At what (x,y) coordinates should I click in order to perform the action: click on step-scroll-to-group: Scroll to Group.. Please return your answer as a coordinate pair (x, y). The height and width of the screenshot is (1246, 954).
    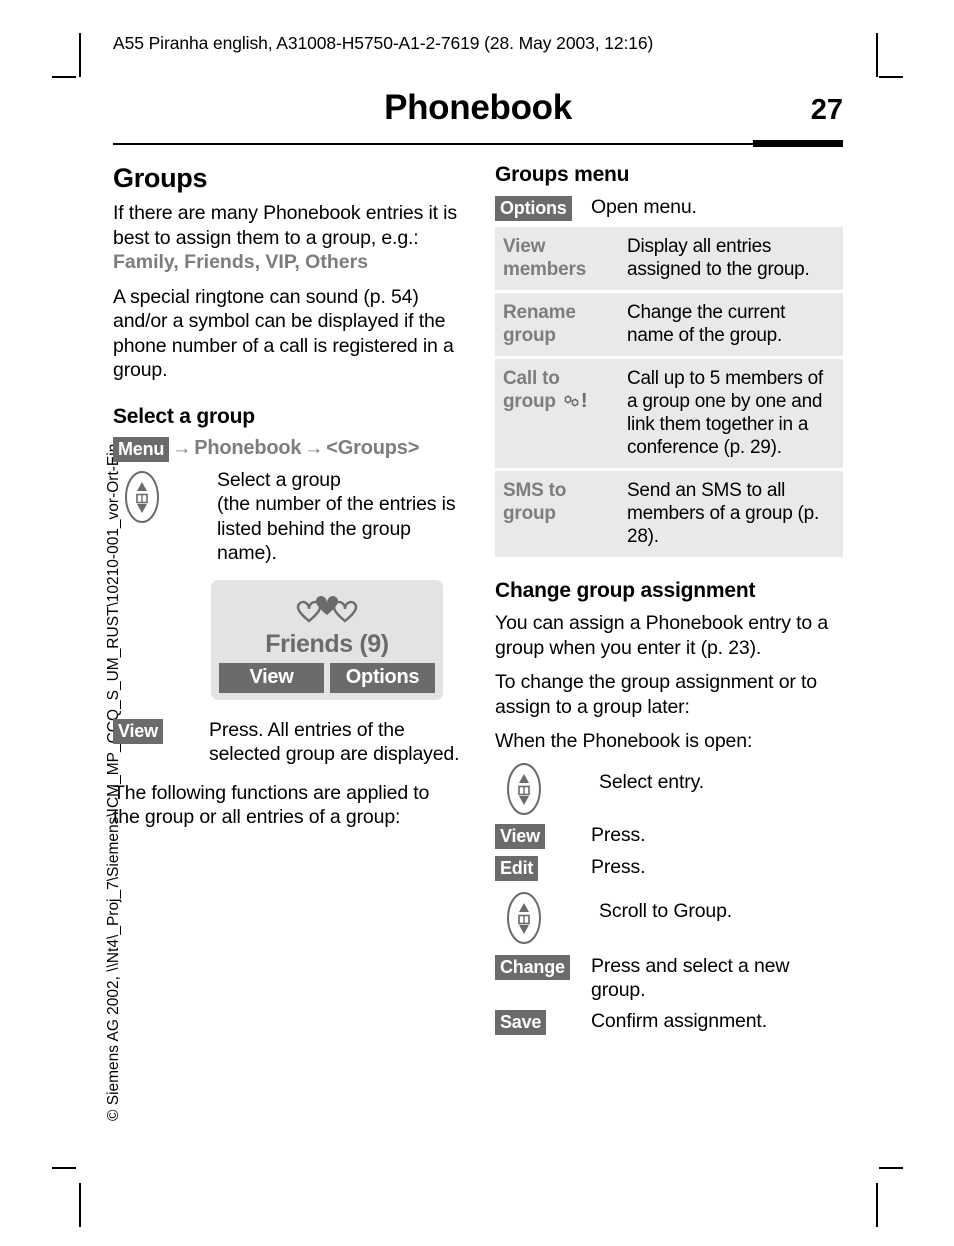
    Looking at the image, I should click on (669, 917).